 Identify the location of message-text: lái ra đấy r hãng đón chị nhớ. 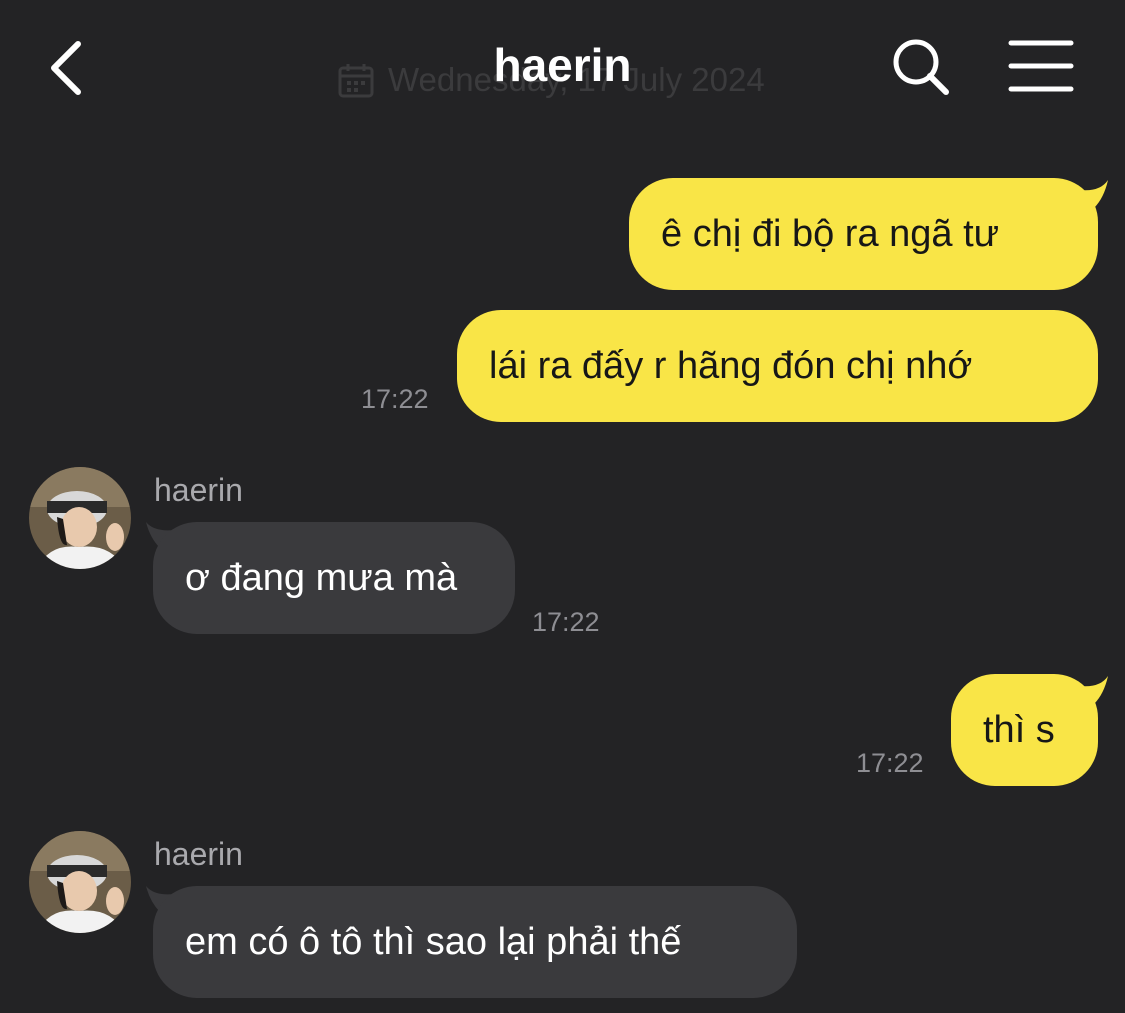
(731, 366).